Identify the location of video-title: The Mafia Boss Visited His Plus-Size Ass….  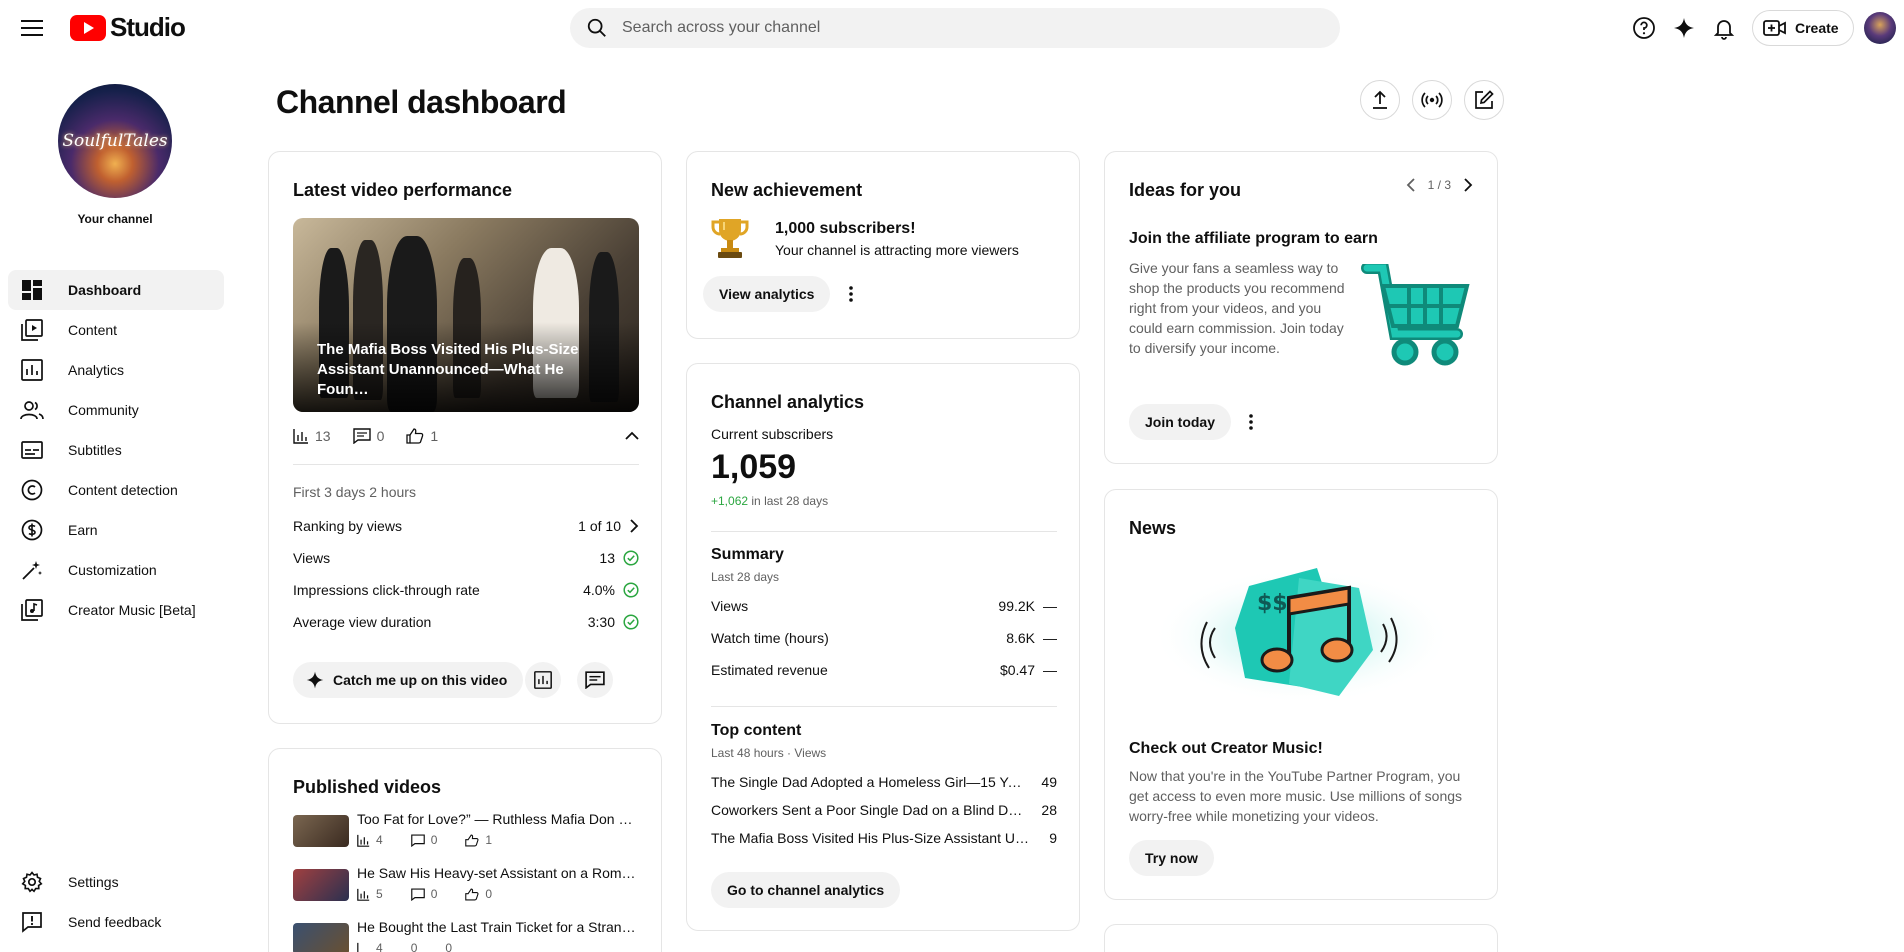
(448, 369).